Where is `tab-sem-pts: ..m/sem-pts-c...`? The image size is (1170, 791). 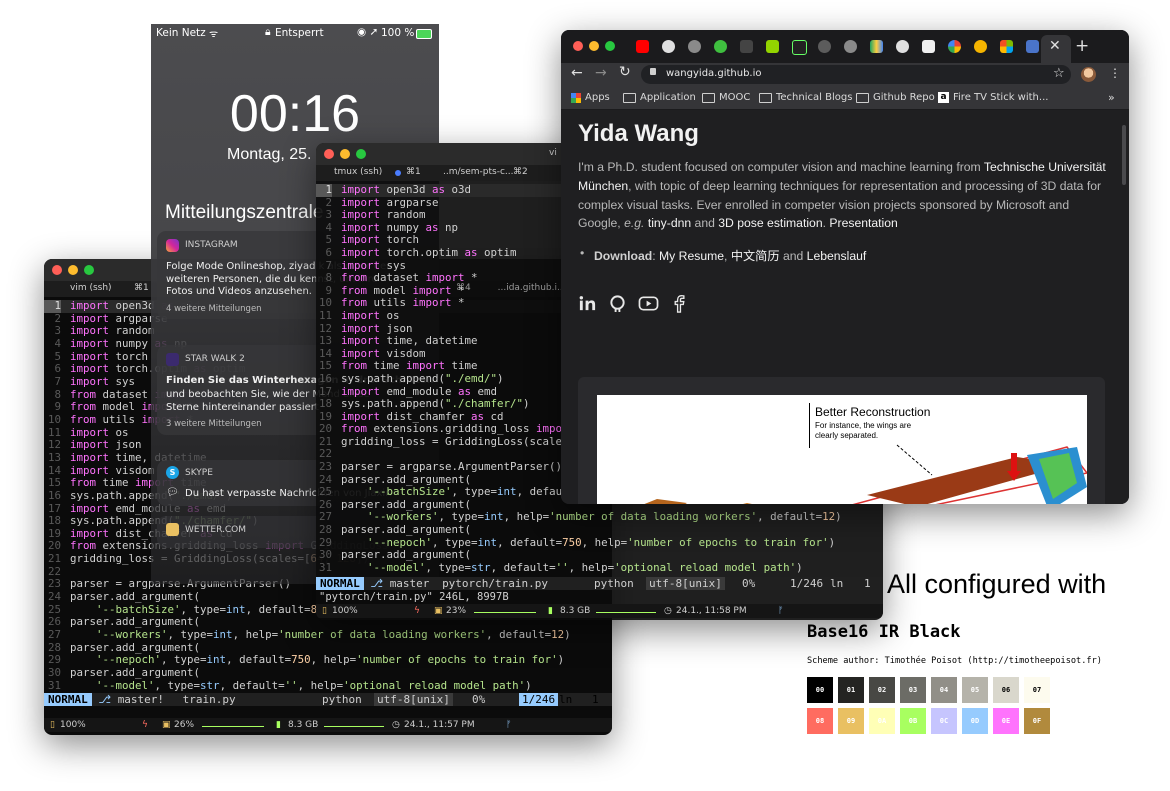 tab-sem-pts: ..m/sem-pts-c... is located at coordinates (478, 172).